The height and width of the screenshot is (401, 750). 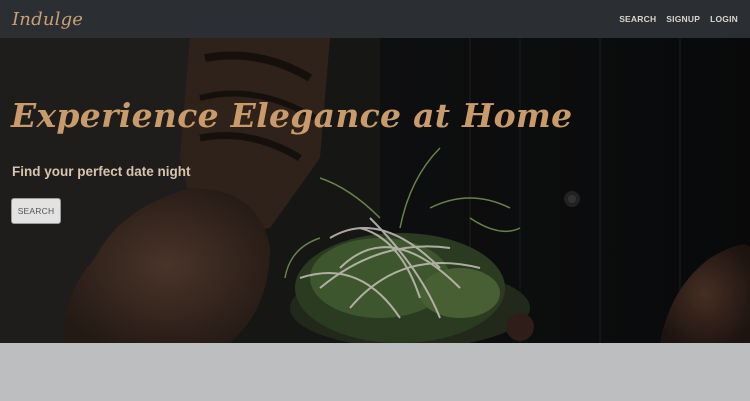 I want to click on nav-links: SEARCH SIGNUP LOGIN, so click(x=678, y=19).